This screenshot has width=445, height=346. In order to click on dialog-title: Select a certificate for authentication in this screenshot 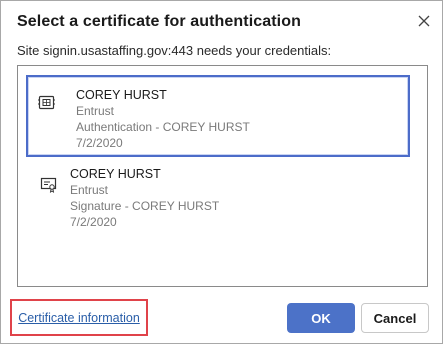, I will do `click(159, 21)`.